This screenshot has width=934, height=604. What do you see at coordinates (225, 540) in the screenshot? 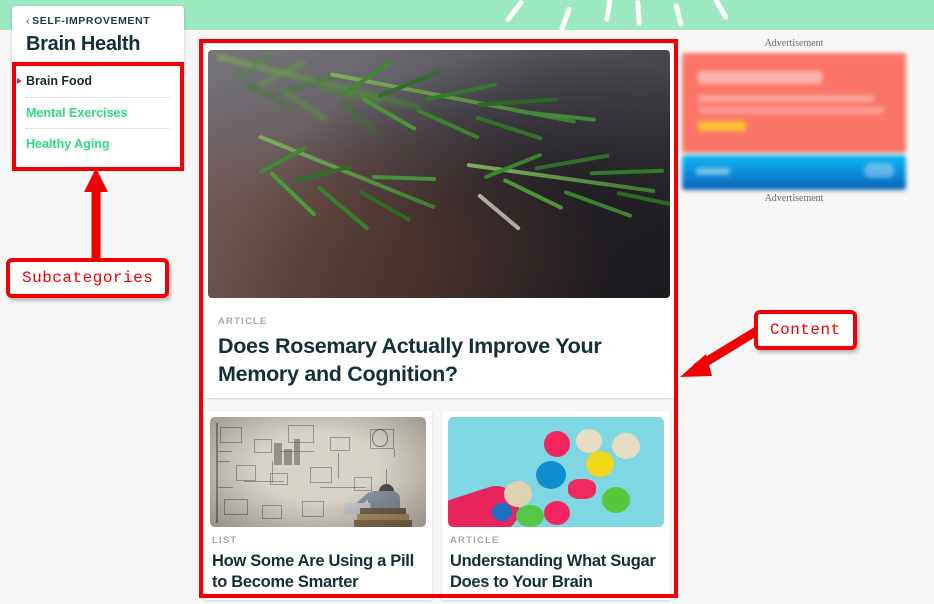
I see `card-kicker: LIST` at bounding box center [225, 540].